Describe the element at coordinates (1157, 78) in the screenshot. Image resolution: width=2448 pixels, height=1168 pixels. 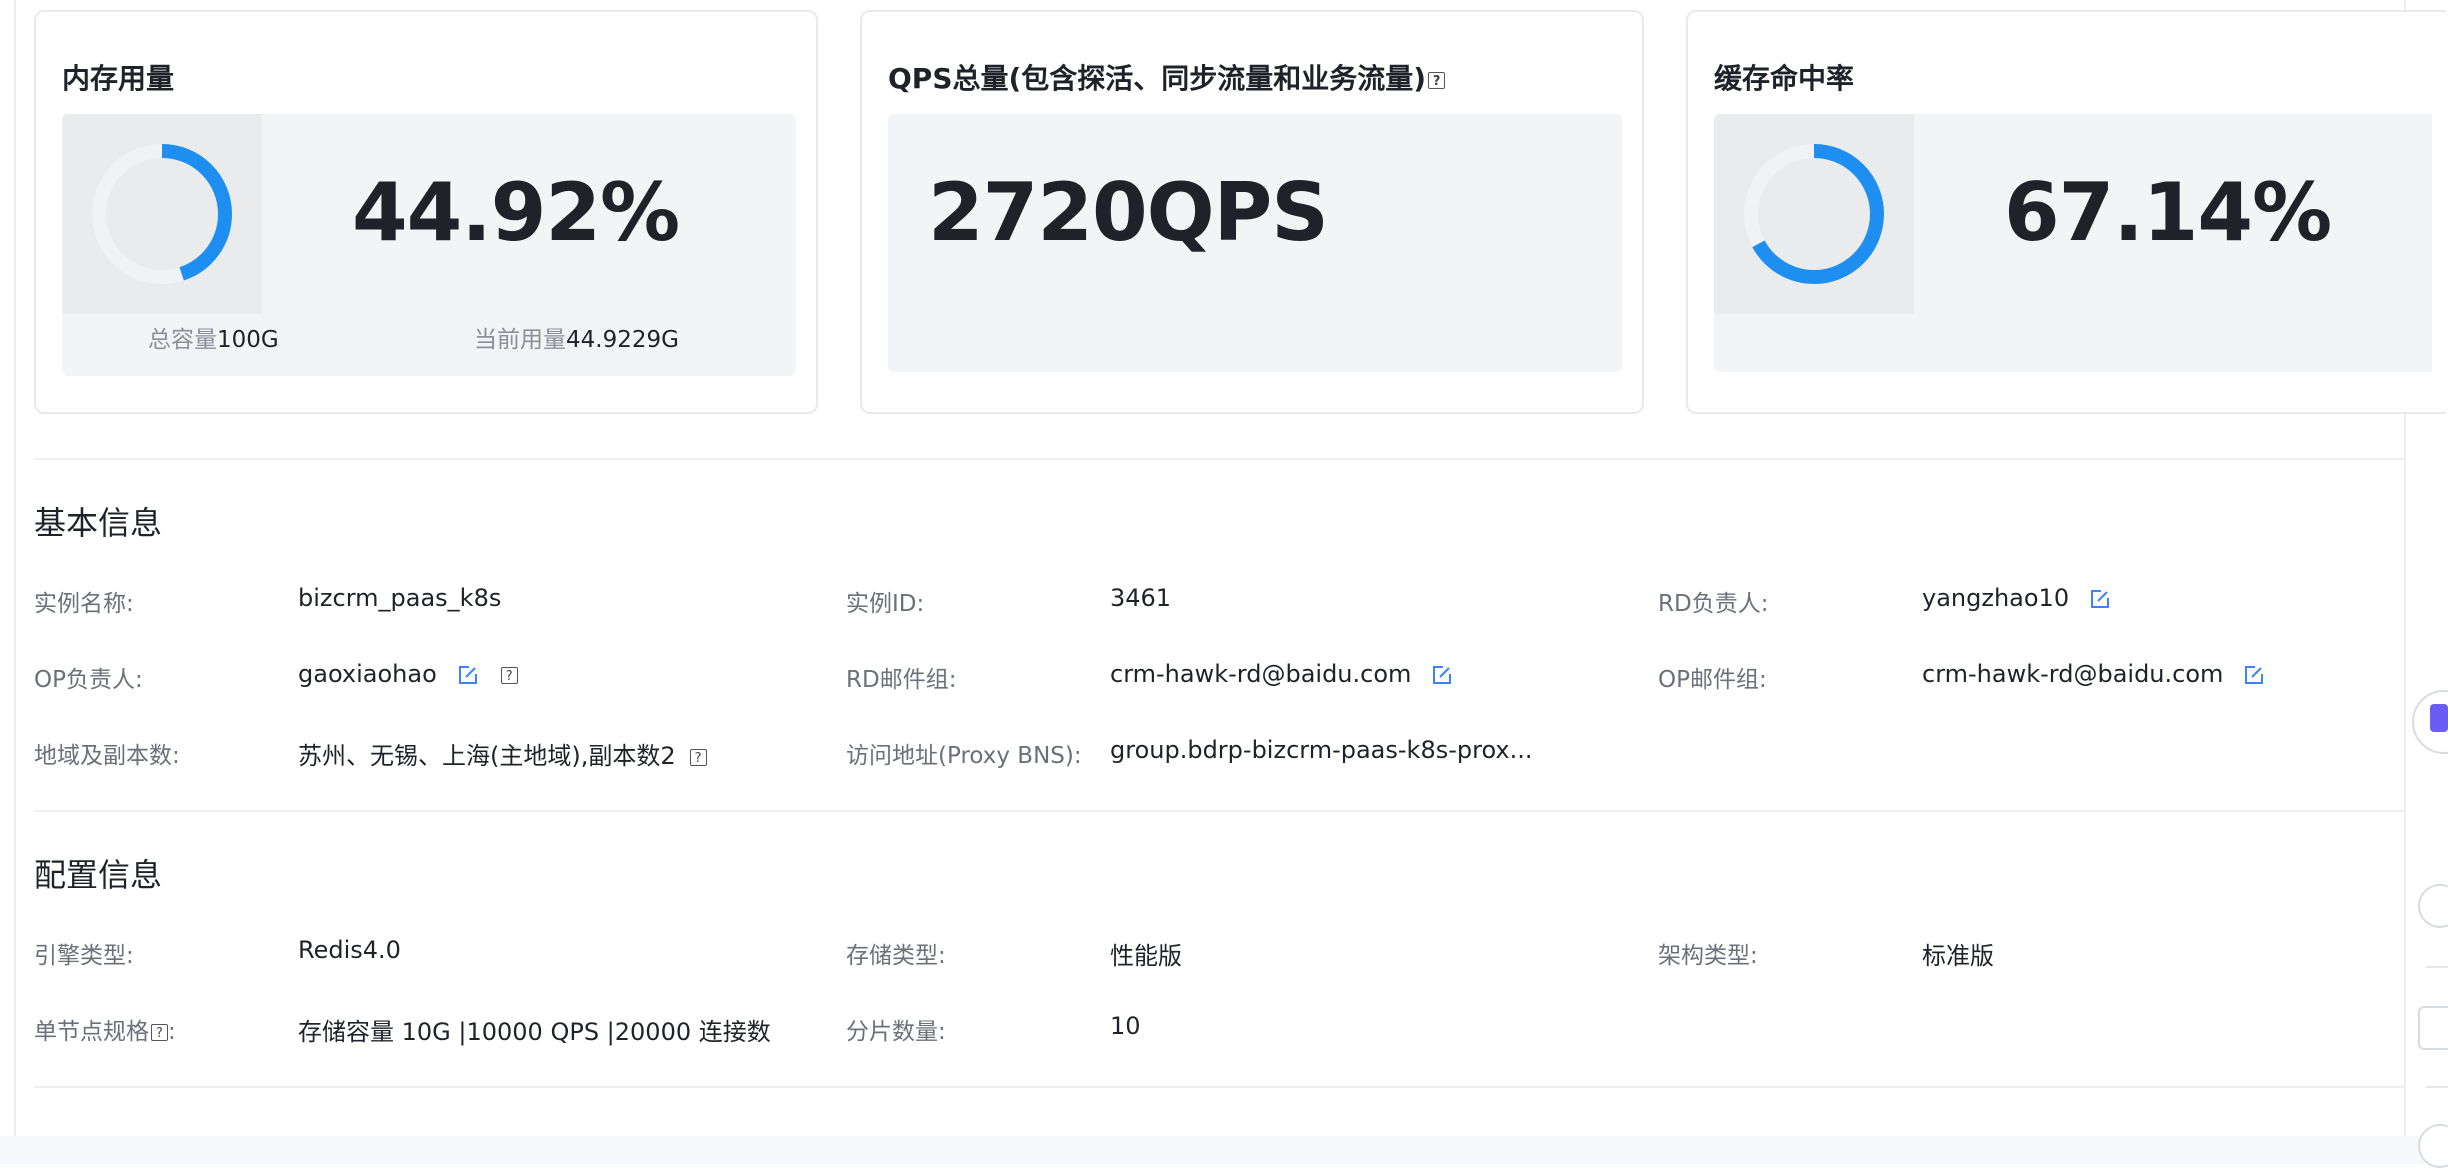
I see `card-title: QPS总量(包含探活、同步流量和业务流量)` at that location.